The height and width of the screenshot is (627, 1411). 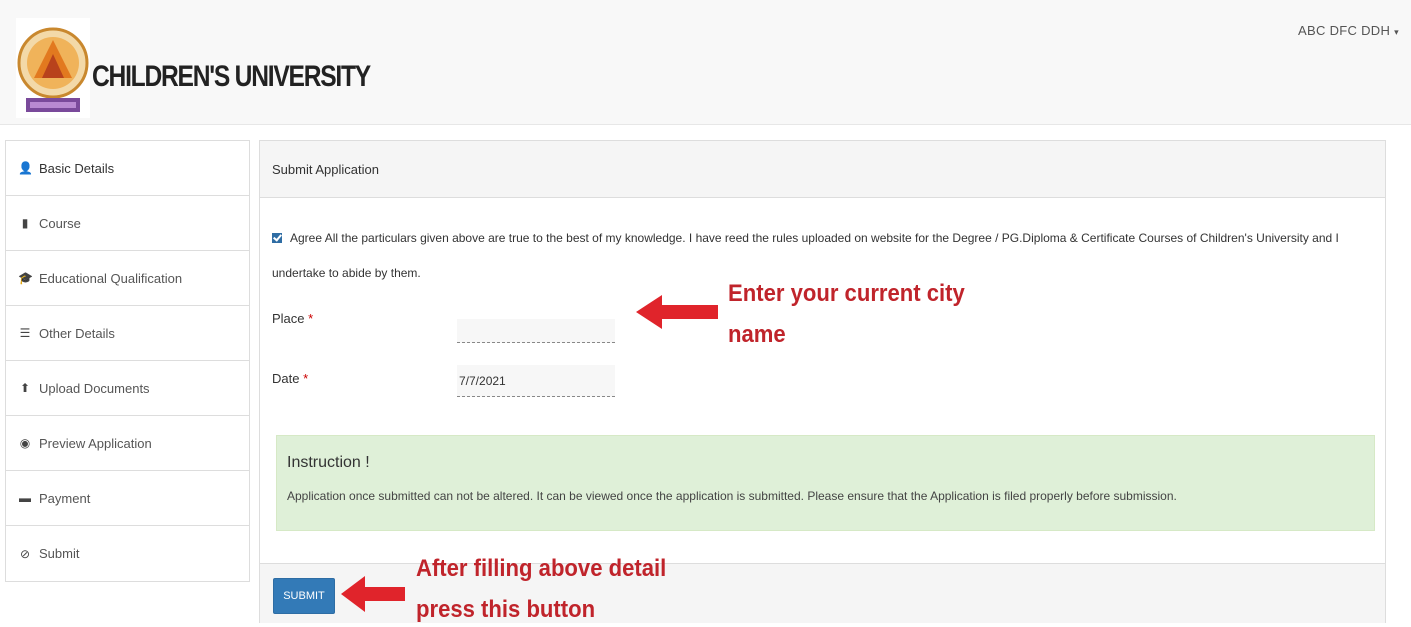 I want to click on annotation-city-line1: Enter your current city, so click(x=846, y=293).